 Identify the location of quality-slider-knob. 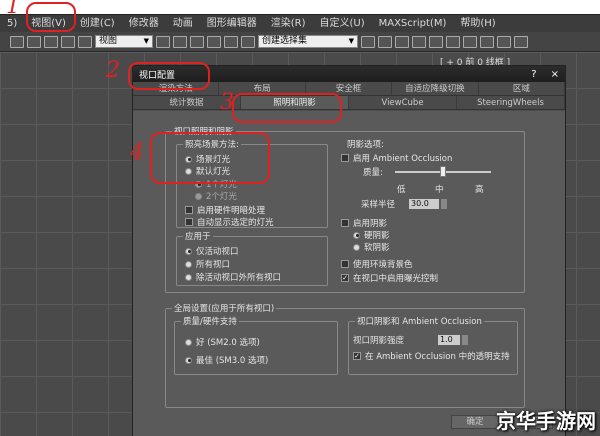
(443, 171).